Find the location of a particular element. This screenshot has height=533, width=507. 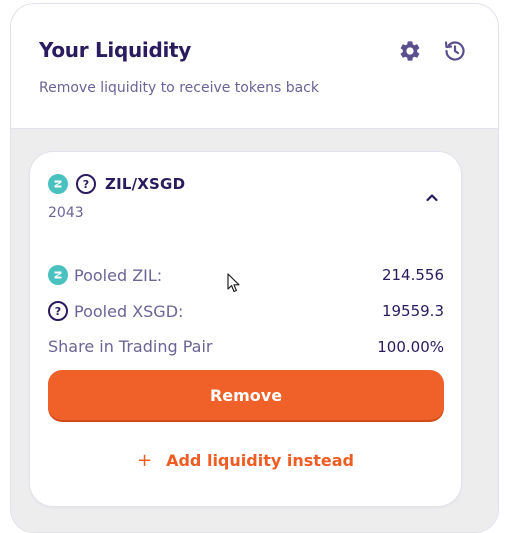

share-value: 100.00% is located at coordinates (410, 346).